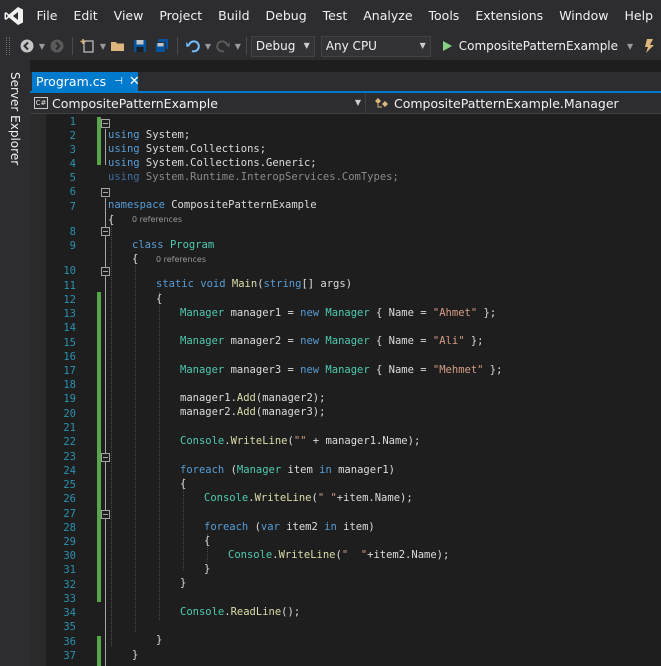  I want to click on start-debugging-button: CompositePatternExample ▼, so click(537, 46).